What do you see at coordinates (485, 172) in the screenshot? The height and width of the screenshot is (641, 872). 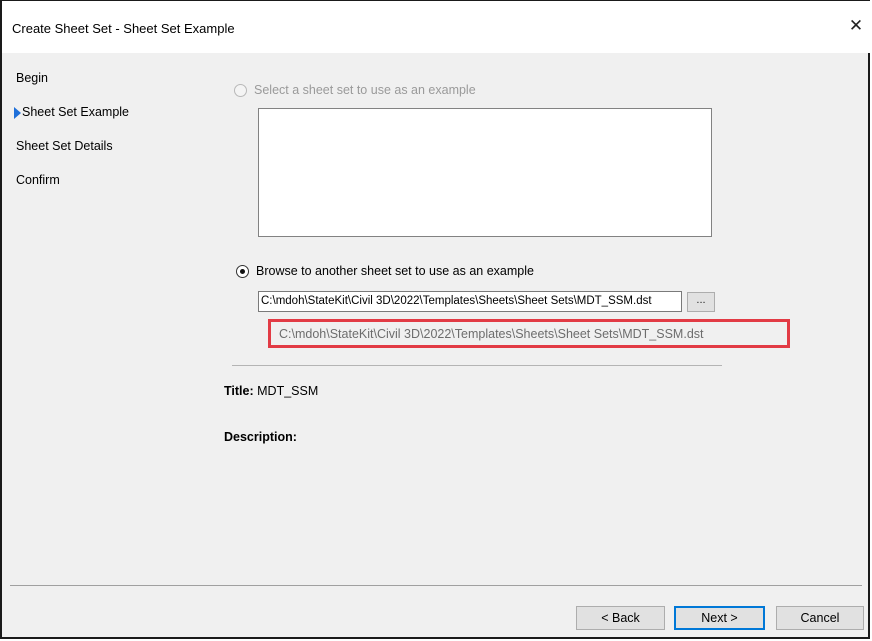 I see `example-sheet-set-list` at bounding box center [485, 172].